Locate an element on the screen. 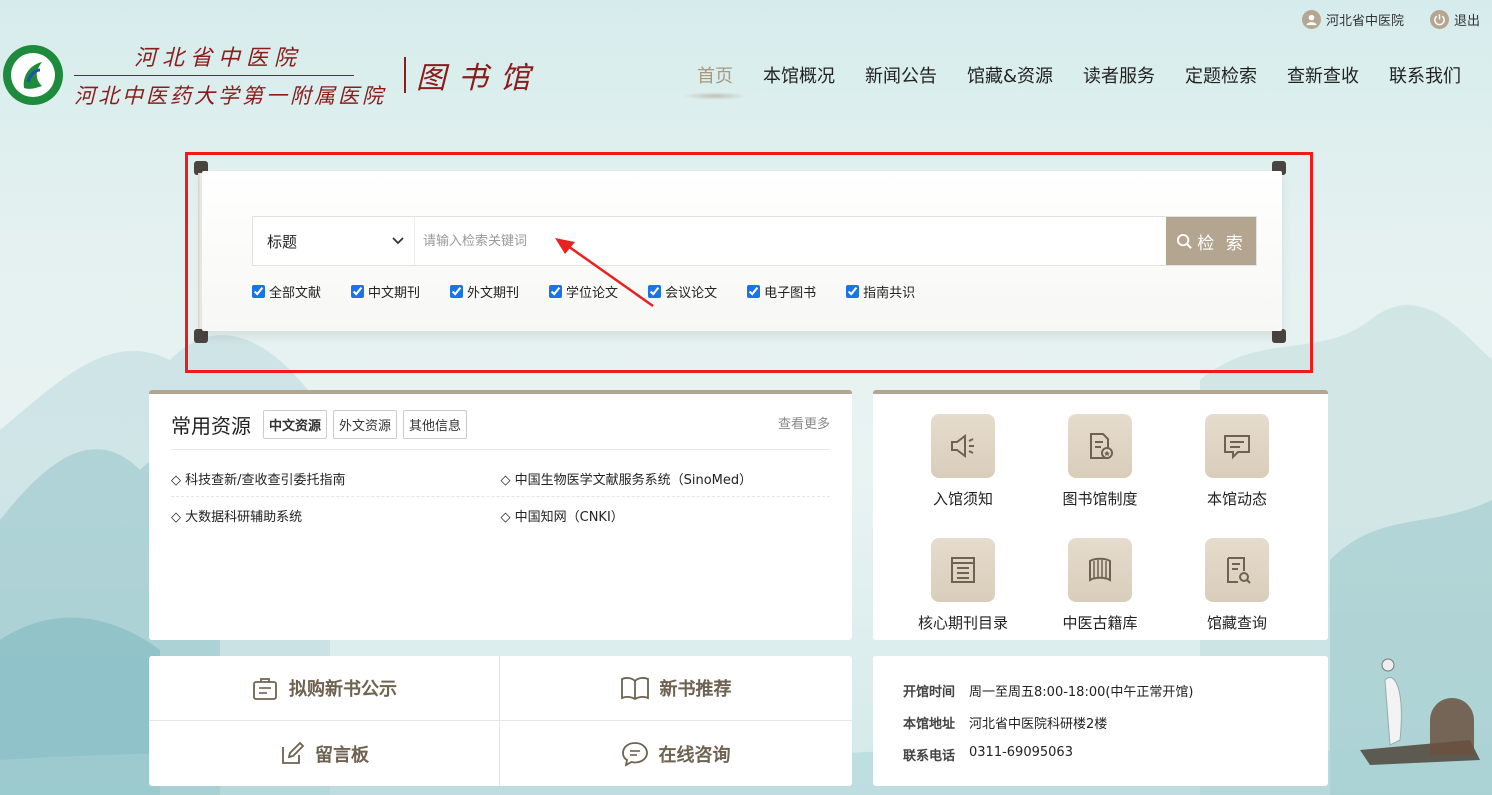  checkbox-cn-journals-input is located at coordinates (358, 291).